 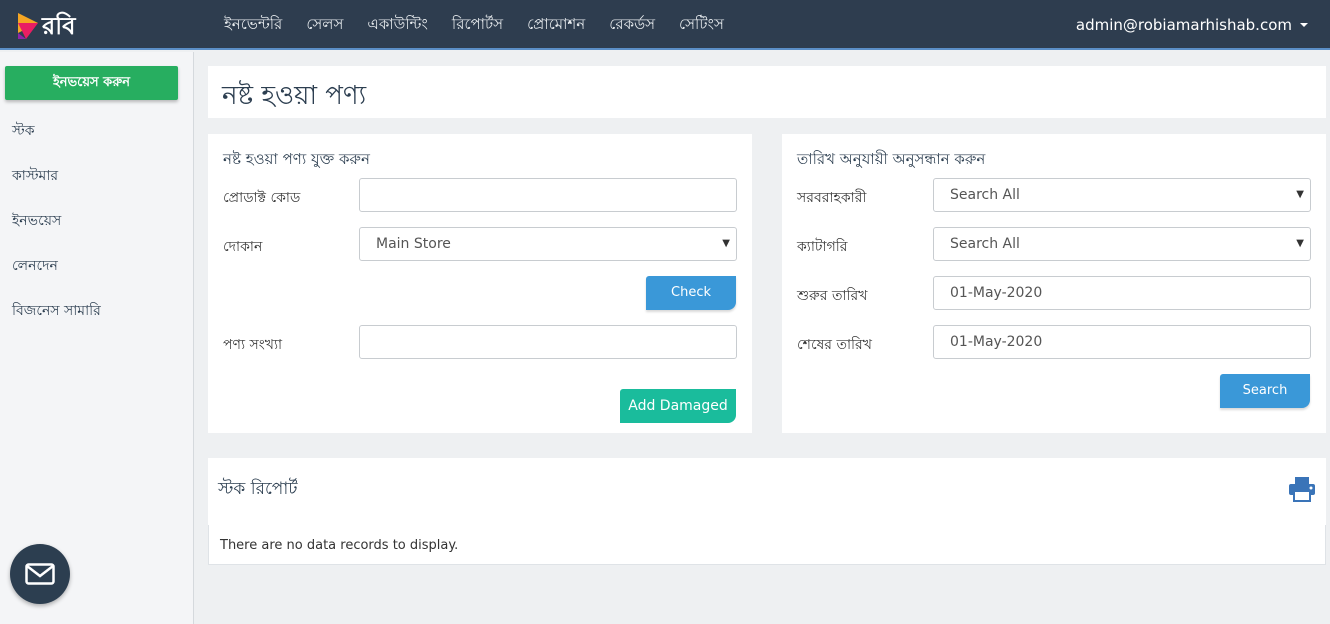 I want to click on chevron-down-icon, so click(x=1304, y=25).